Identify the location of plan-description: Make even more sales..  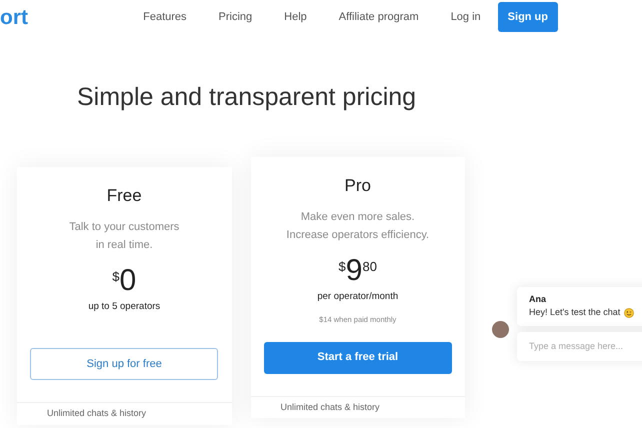
(358, 217).